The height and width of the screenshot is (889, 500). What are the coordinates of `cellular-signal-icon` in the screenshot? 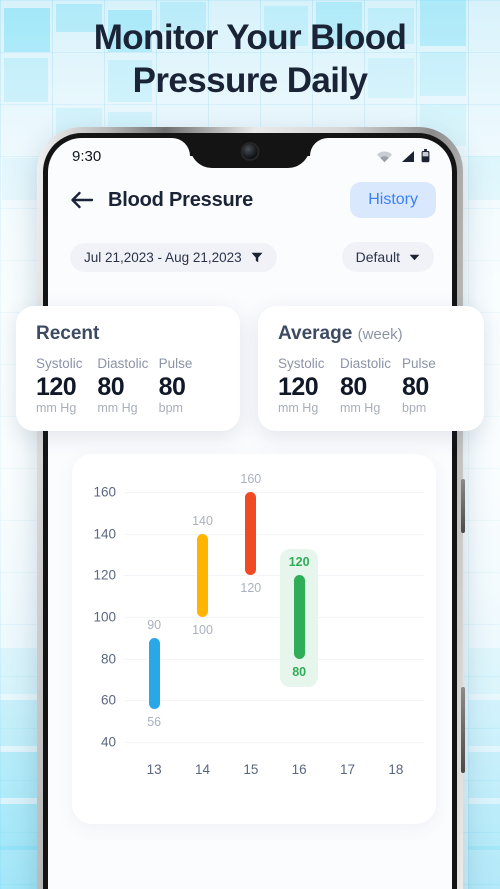 It's located at (408, 156).